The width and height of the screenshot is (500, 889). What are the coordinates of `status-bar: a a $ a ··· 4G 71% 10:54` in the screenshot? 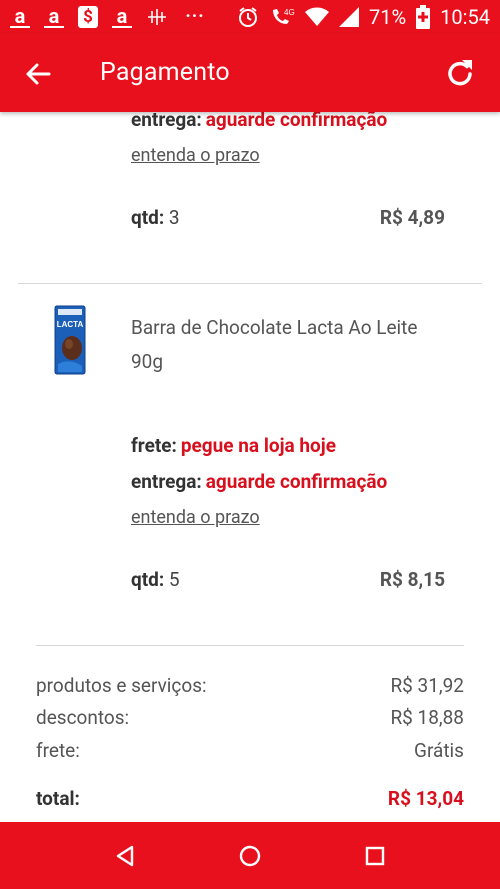 It's located at (250, 17).